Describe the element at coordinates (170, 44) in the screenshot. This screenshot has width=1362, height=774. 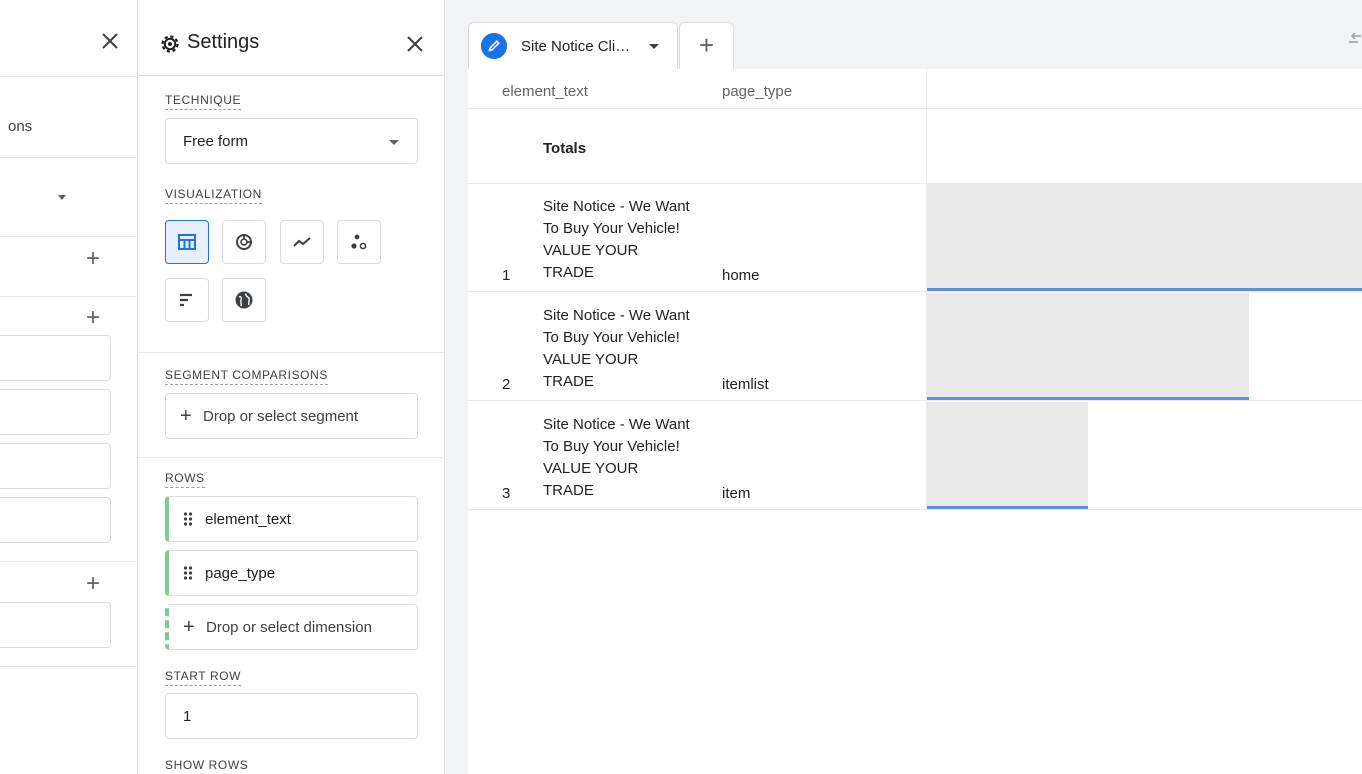
I see `gear-icon` at that location.